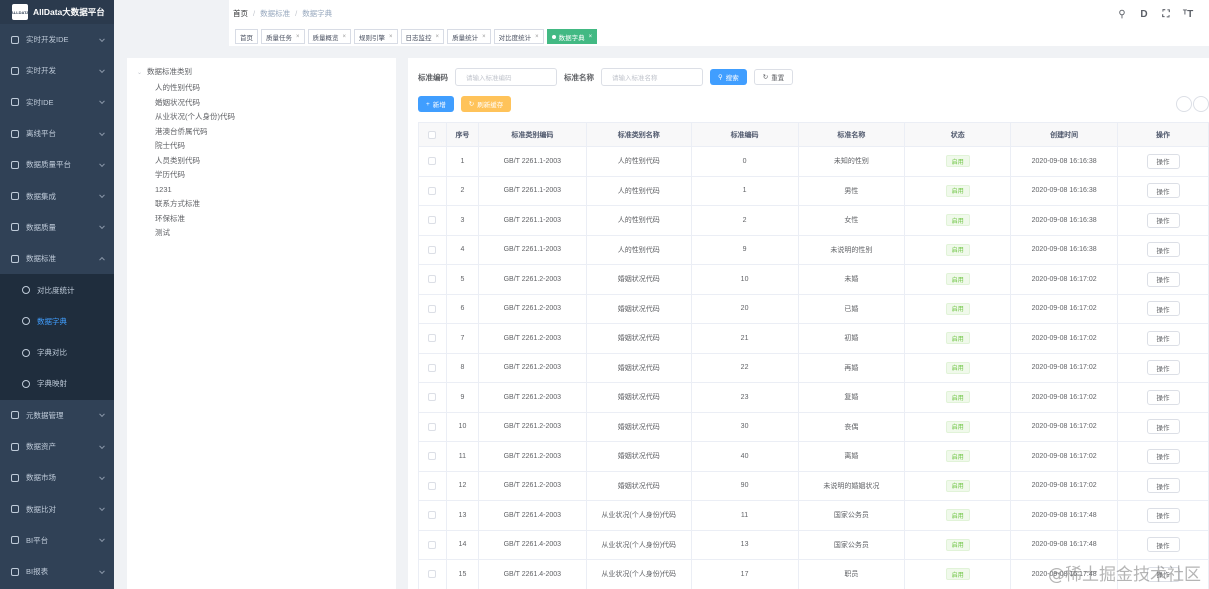  What do you see at coordinates (195, 175) in the screenshot?
I see `tree-node: 学历代码` at bounding box center [195, 175].